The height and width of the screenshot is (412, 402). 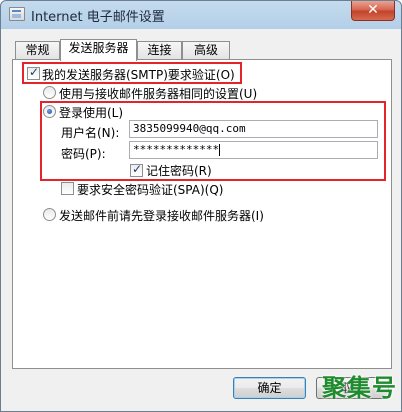 What do you see at coordinates (189, 128) in the screenshot?
I see `username-value: 3835099940@qq.com` at bounding box center [189, 128].